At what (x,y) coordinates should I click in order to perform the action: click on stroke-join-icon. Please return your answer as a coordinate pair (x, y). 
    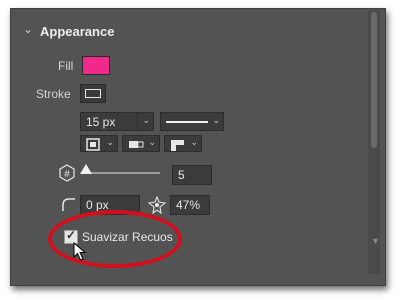
    Looking at the image, I should click on (177, 145).